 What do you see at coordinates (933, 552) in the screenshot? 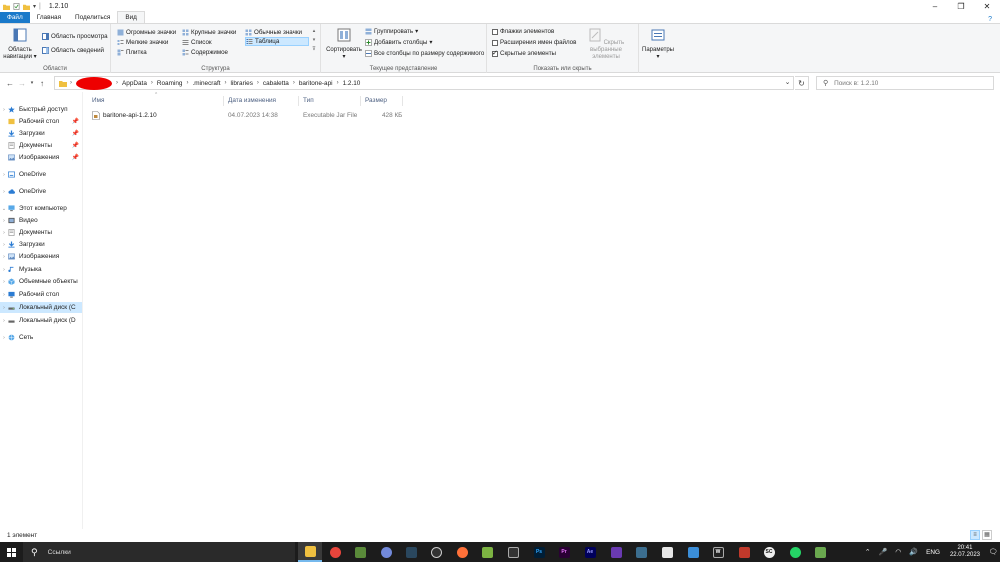
I see `language-indicator: ENG` at bounding box center [933, 552].